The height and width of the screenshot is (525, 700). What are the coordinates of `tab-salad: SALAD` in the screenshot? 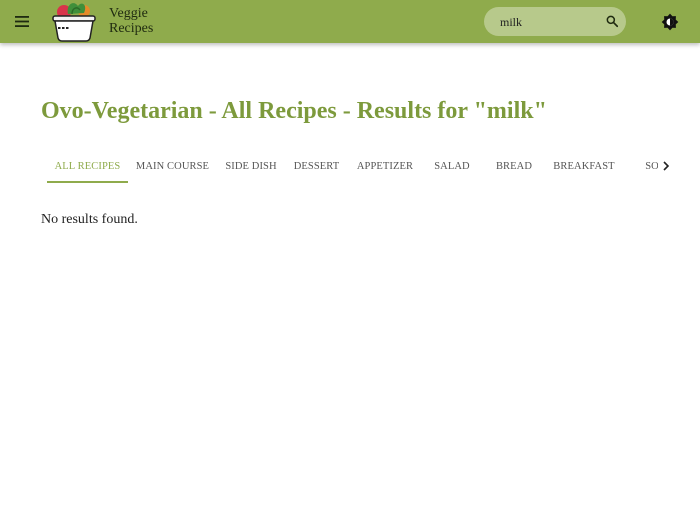 It's located at (452, 166).